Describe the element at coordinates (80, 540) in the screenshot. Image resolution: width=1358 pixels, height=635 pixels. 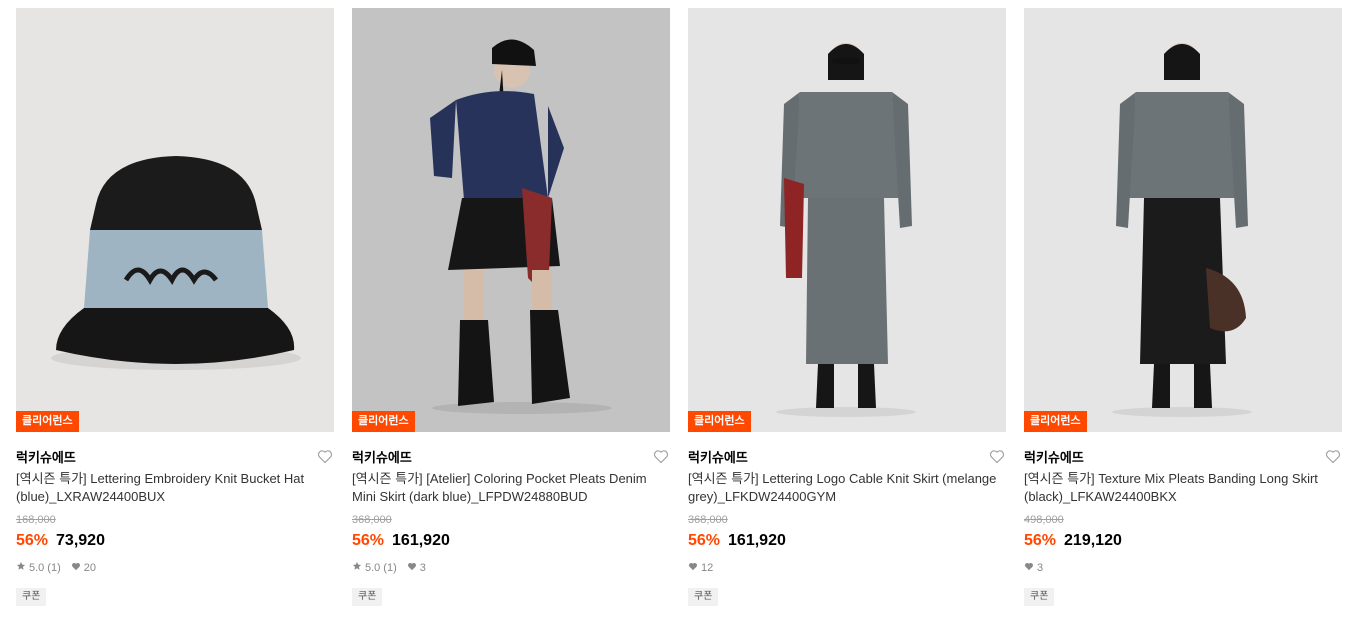
I see `sale-price: 73,920` at that location.